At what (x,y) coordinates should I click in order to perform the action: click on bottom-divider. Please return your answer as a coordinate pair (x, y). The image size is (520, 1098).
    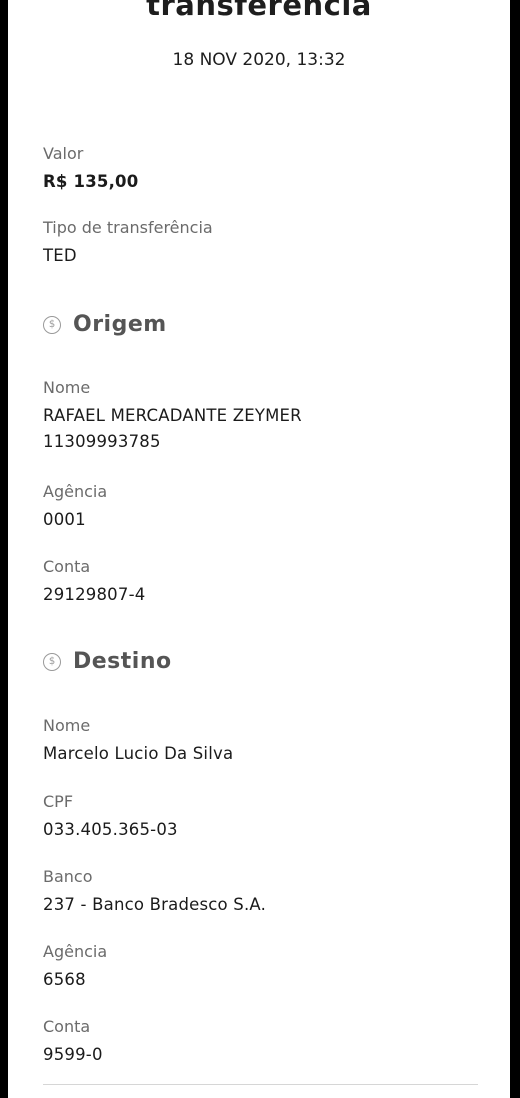
    Looking at the image, I should click on (260, 1084).